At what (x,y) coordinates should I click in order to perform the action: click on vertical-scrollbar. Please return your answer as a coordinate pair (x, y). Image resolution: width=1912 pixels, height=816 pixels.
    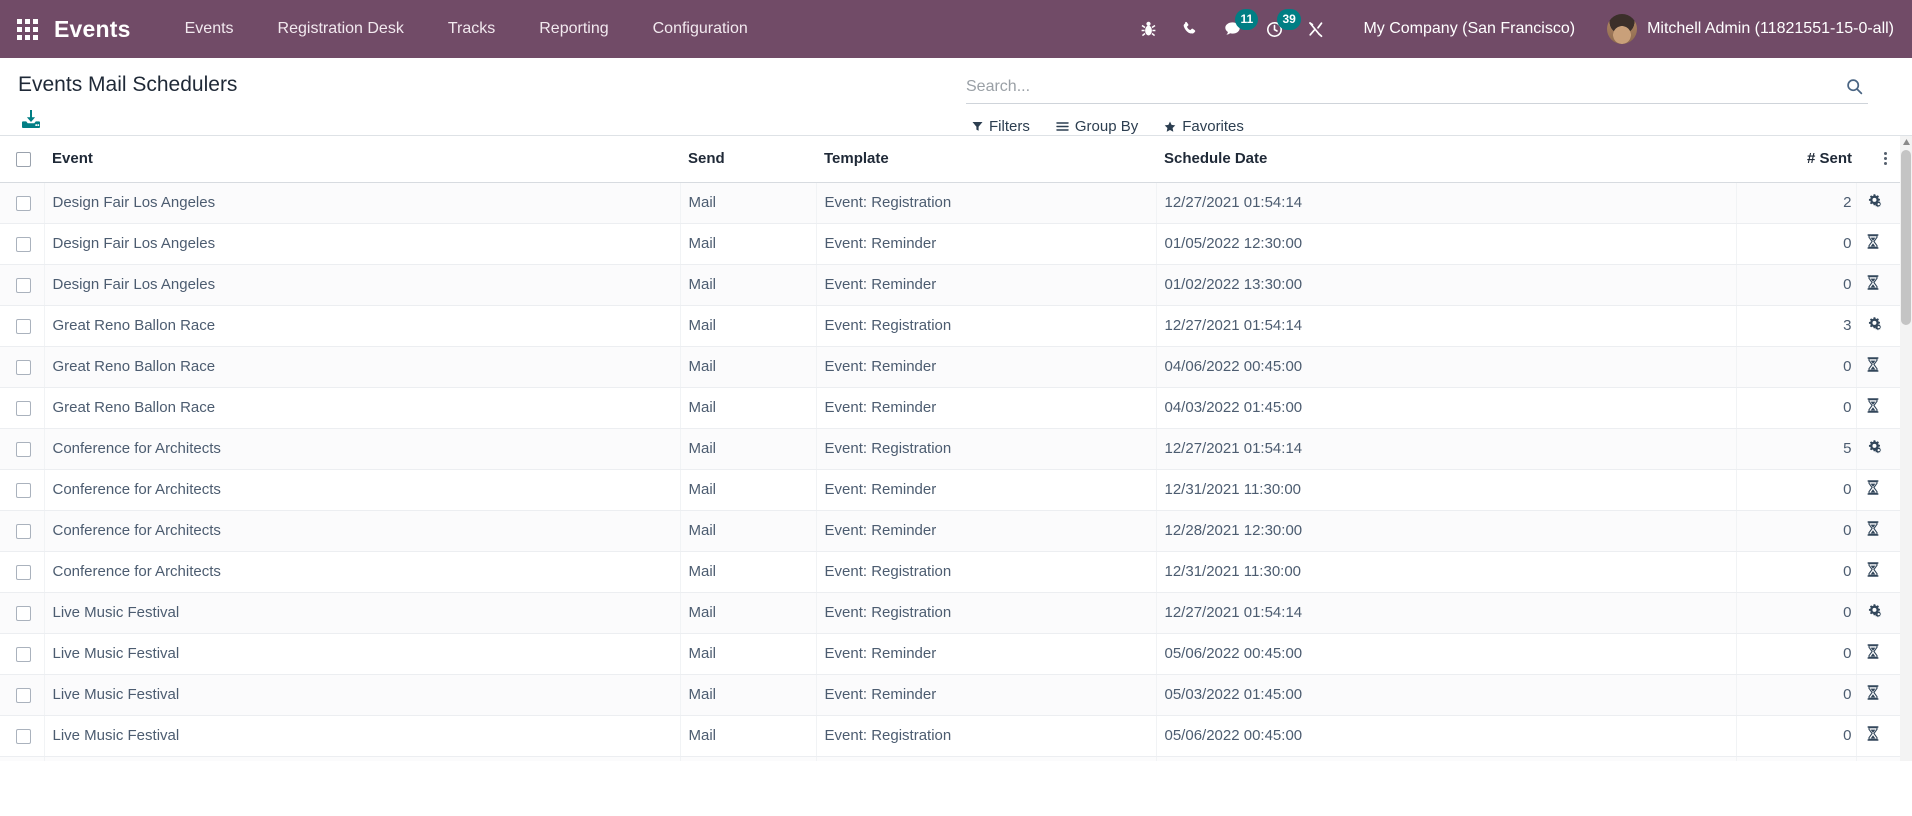
    Looking at the image, I should click on (1906, 448).